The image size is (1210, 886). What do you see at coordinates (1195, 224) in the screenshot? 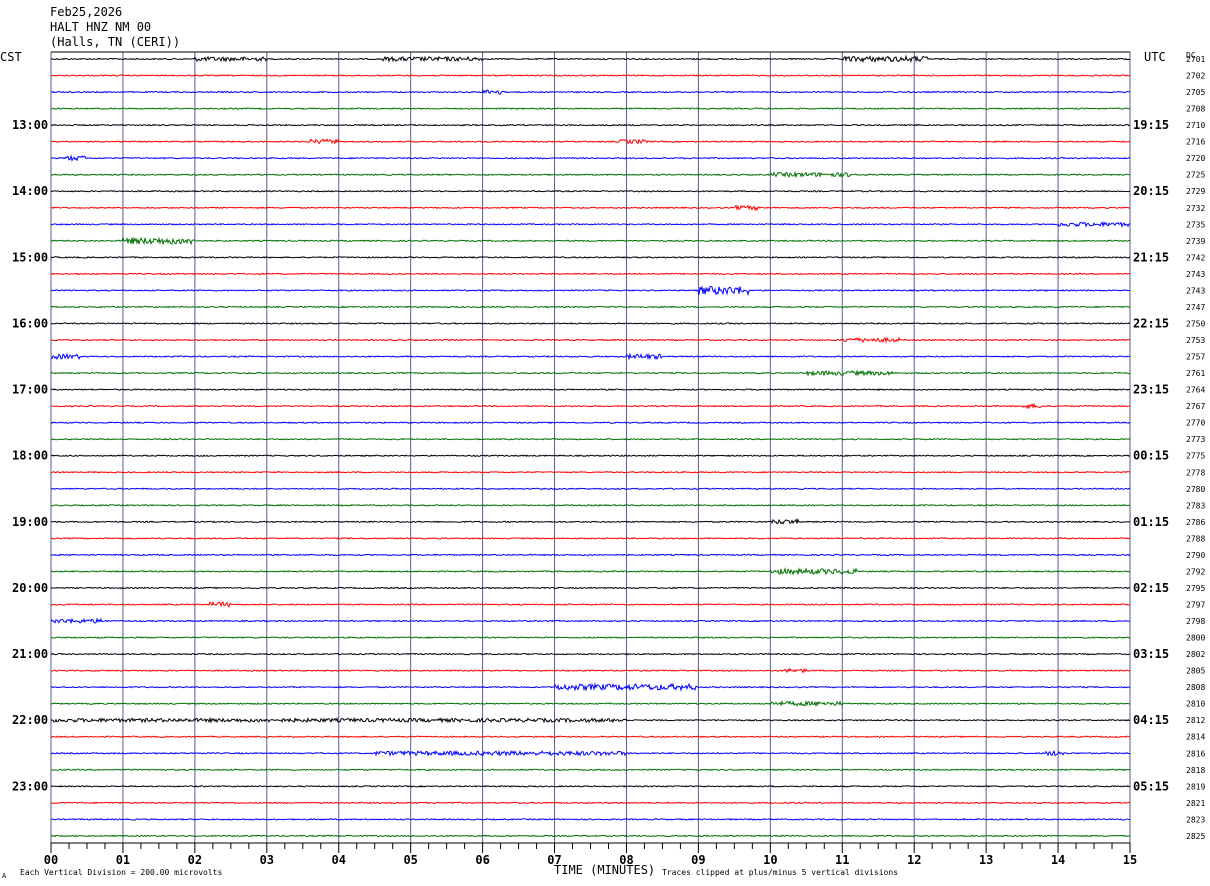
I see `dc-offset-label: 2735` at bounding box center [1195, 224].